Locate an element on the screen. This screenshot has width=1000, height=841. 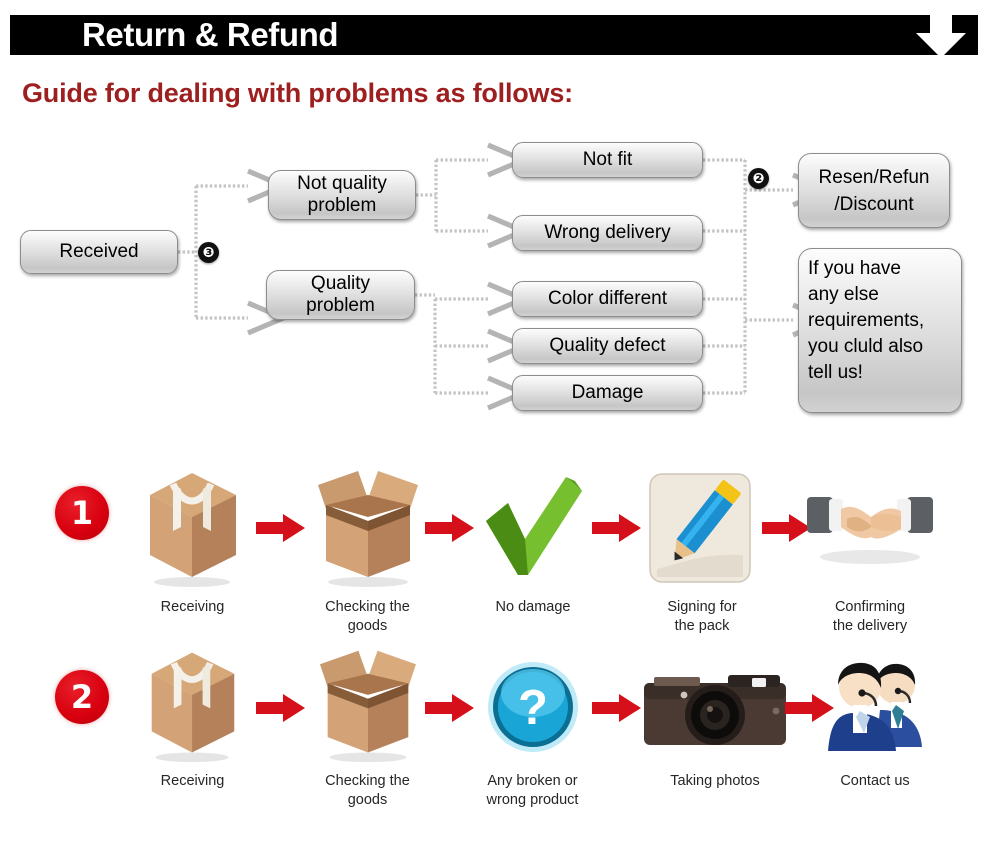
flow-node-damage: Damage is located at coordinates (607, 393).